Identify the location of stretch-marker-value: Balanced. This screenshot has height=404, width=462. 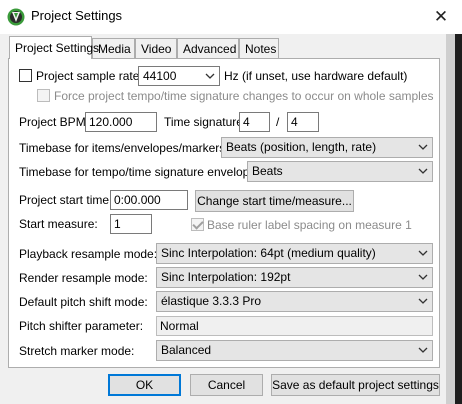
(186, 350).